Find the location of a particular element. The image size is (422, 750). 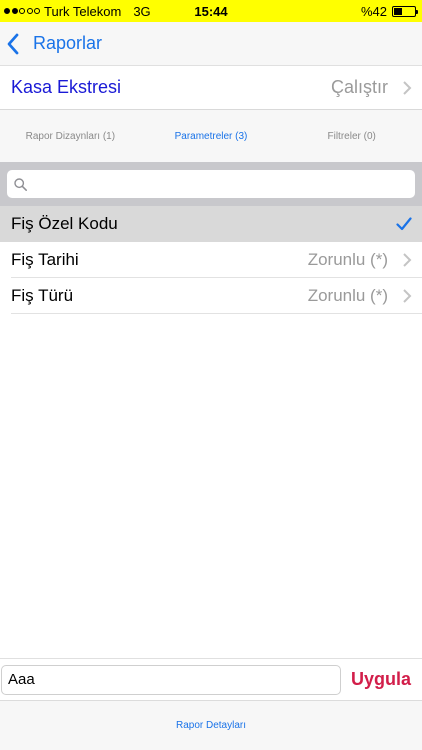

battery-icon is located at coordinates (405, 11).